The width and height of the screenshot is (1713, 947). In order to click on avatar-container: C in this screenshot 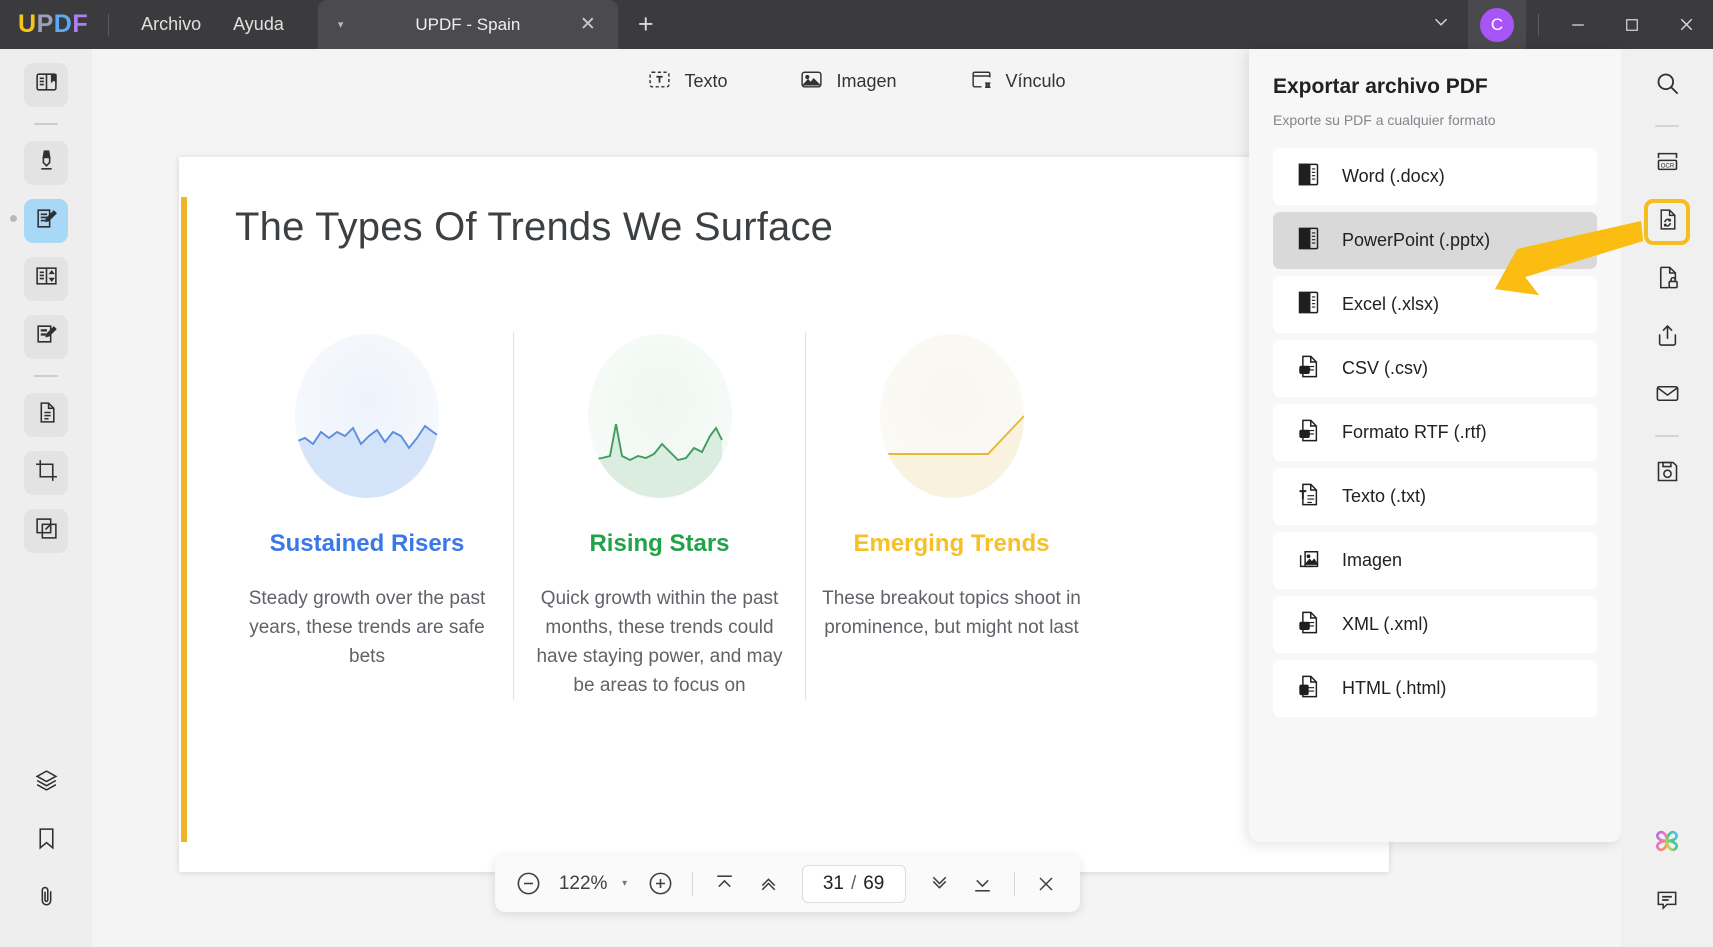, I will do `click(1497, 24)`.